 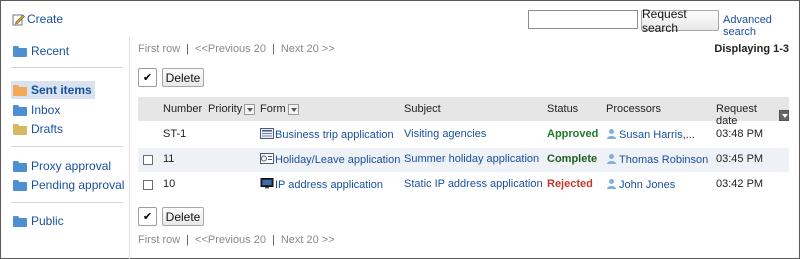 I want to click on cell-number: 10, so click(x=169, y=184).